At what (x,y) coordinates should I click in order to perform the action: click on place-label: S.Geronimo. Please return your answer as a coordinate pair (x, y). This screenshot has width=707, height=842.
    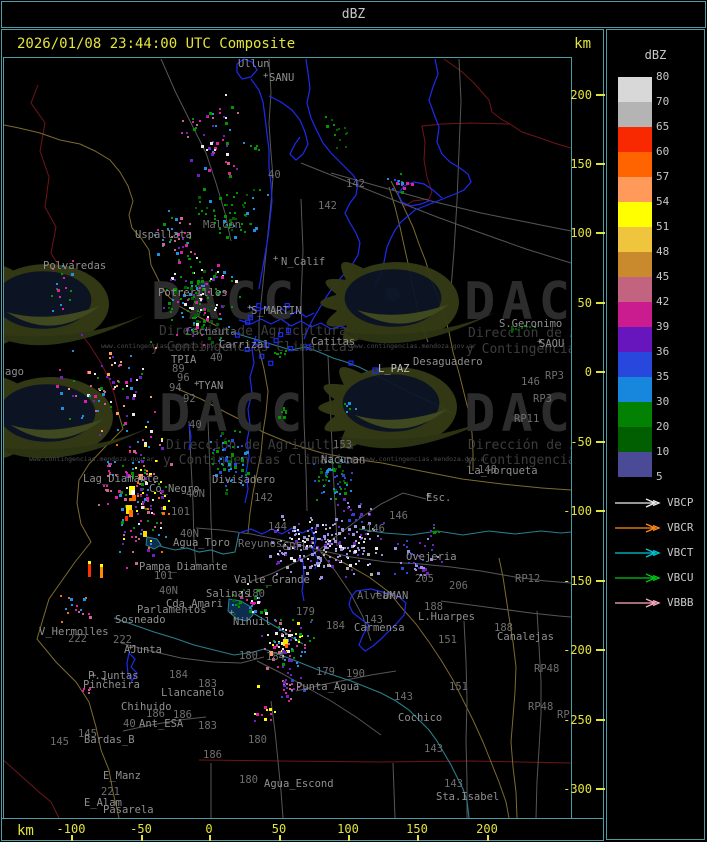
    Looking at the image, I should click on (530, 324).